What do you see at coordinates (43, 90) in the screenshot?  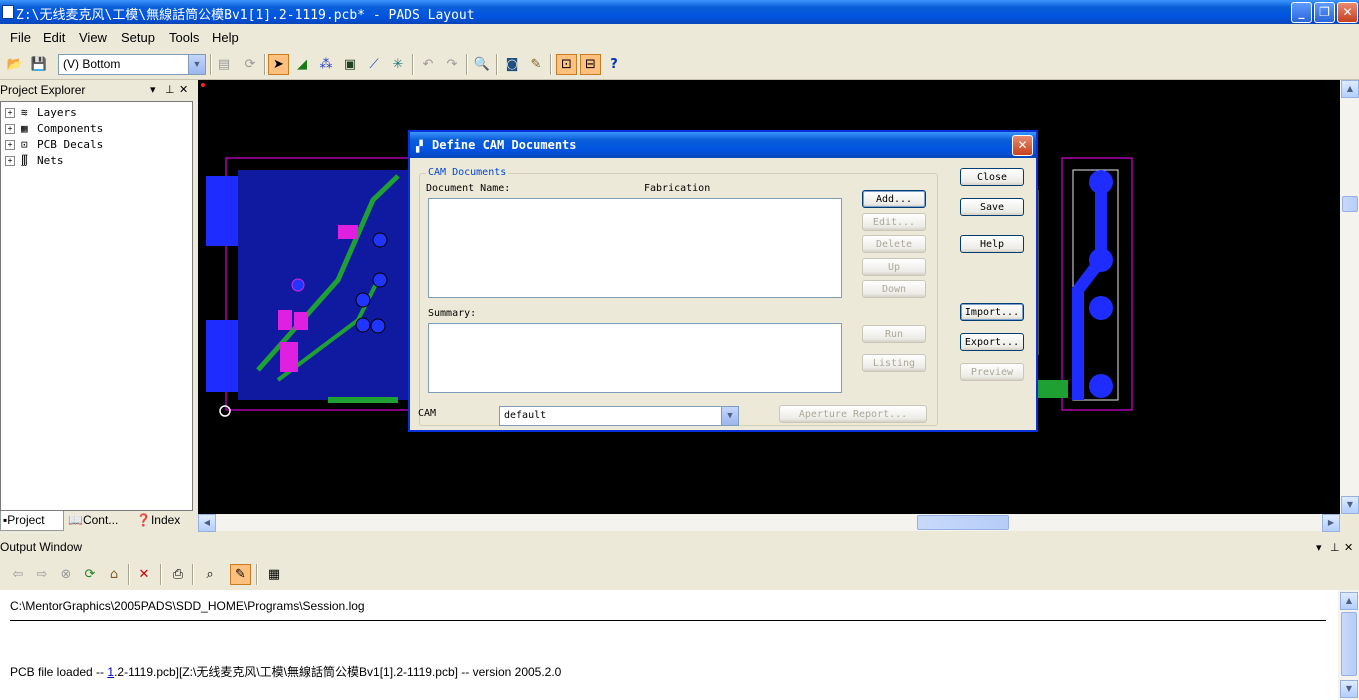 I see `project-explorer-title: Project Explorer` at bounding box center [43, 90].